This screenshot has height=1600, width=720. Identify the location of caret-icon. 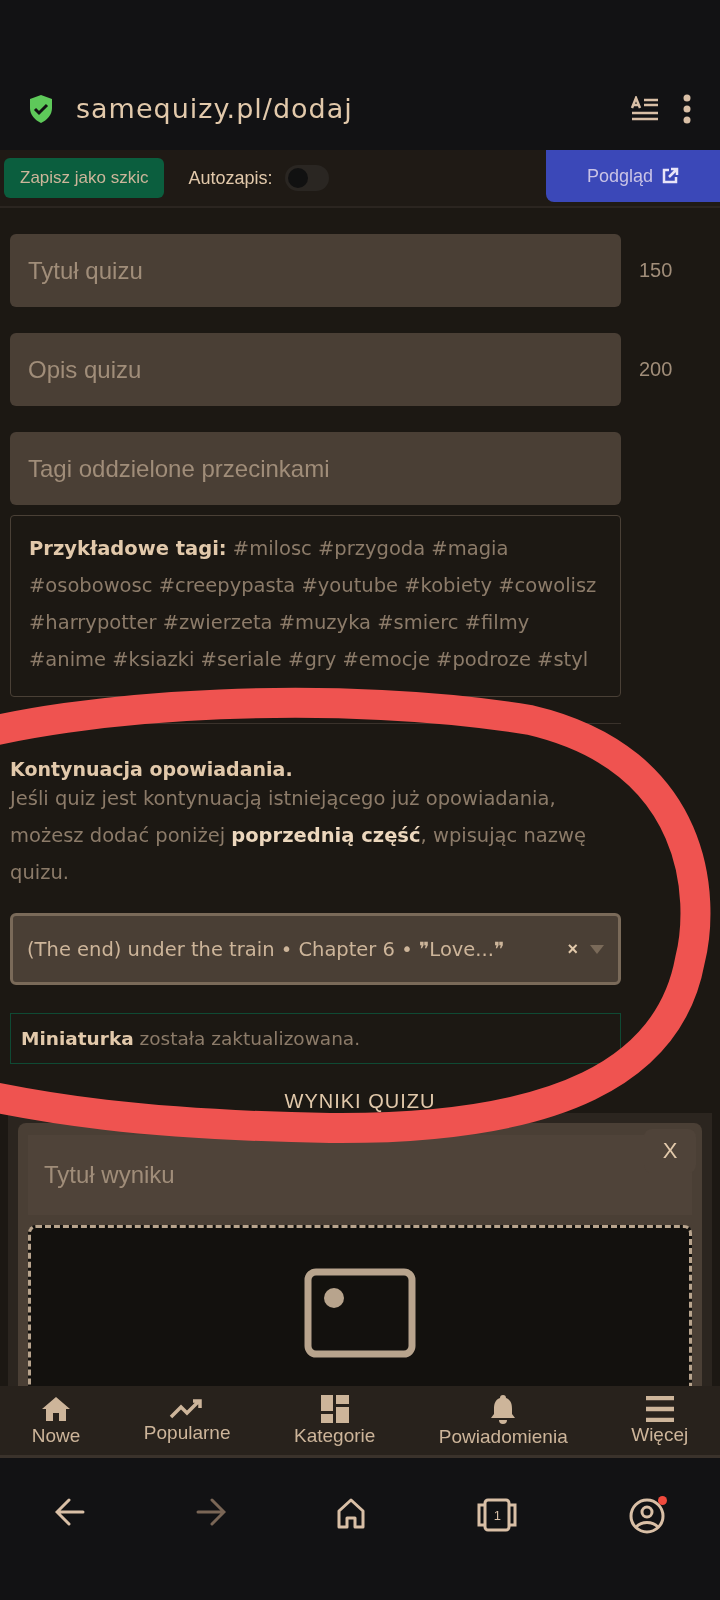
(597, 949).